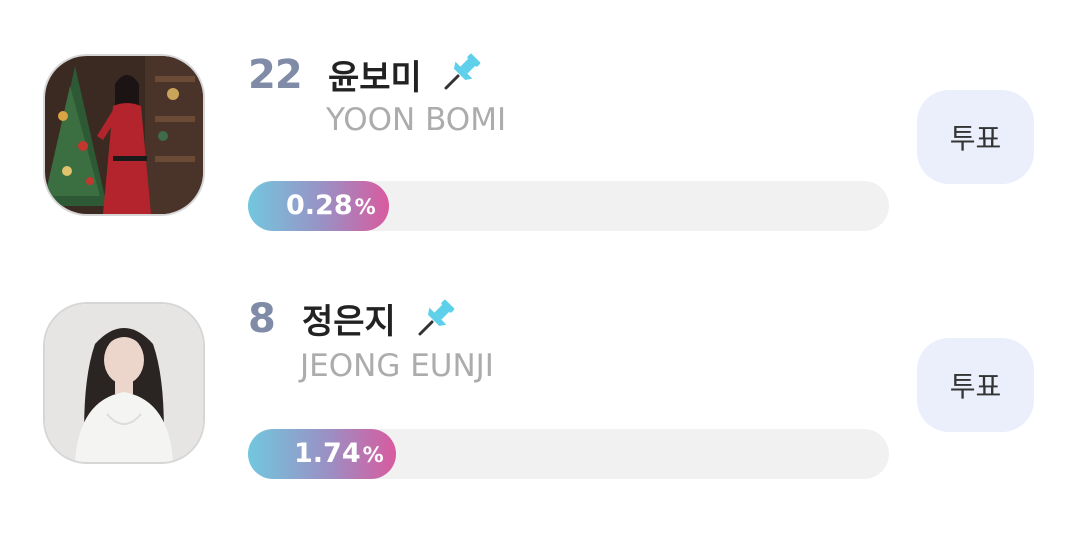 The width and height of the screenshot is (1080, 536). I want to click on candidate-name-korean: 정은지, so click(349, 322).